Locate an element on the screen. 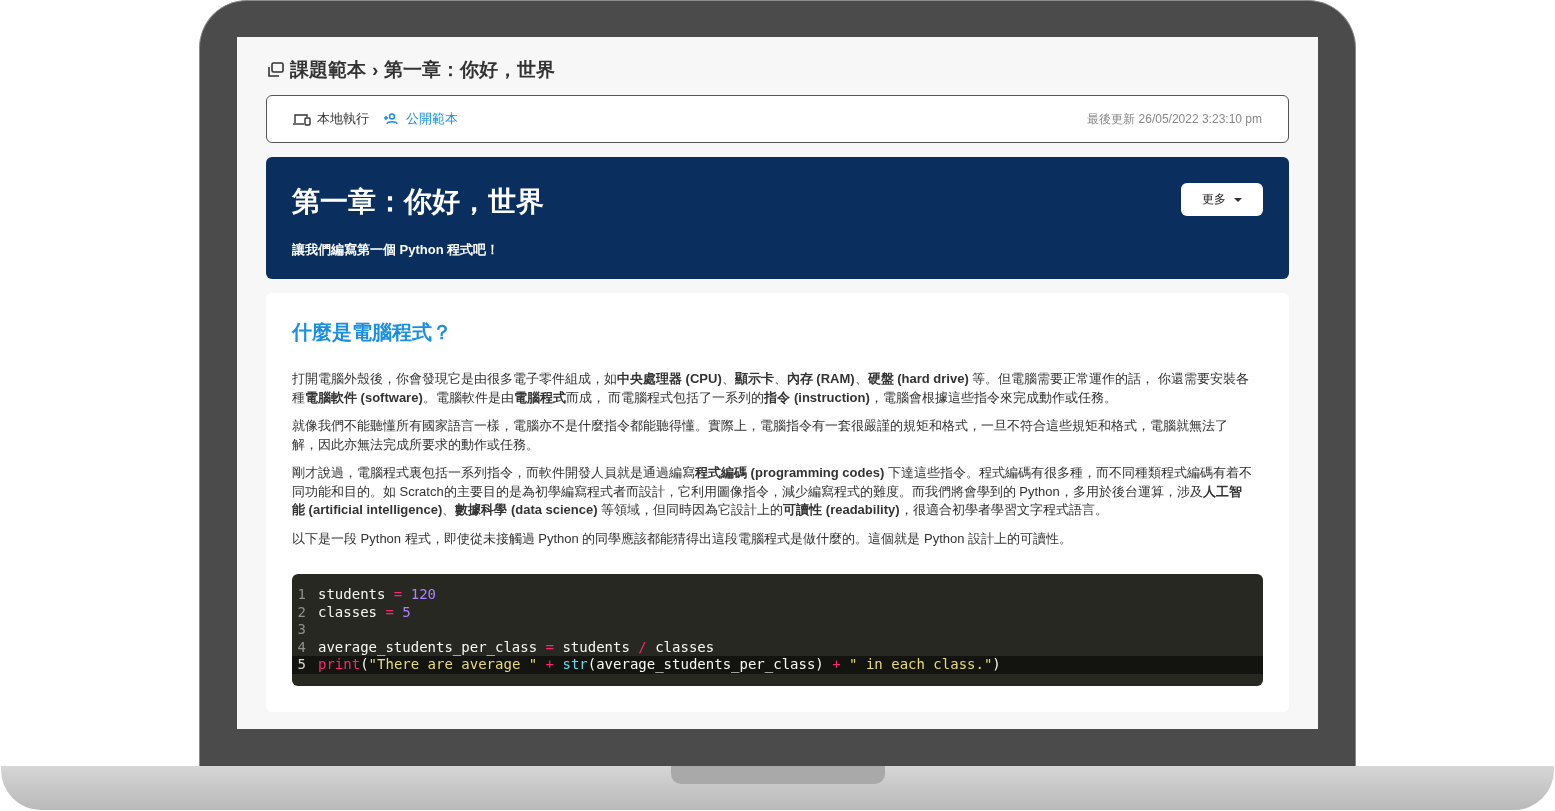 The width and height of the screenshot is (1555, 811). breadcrumb-link: 課題範本 is located at coordinates (328, 70).